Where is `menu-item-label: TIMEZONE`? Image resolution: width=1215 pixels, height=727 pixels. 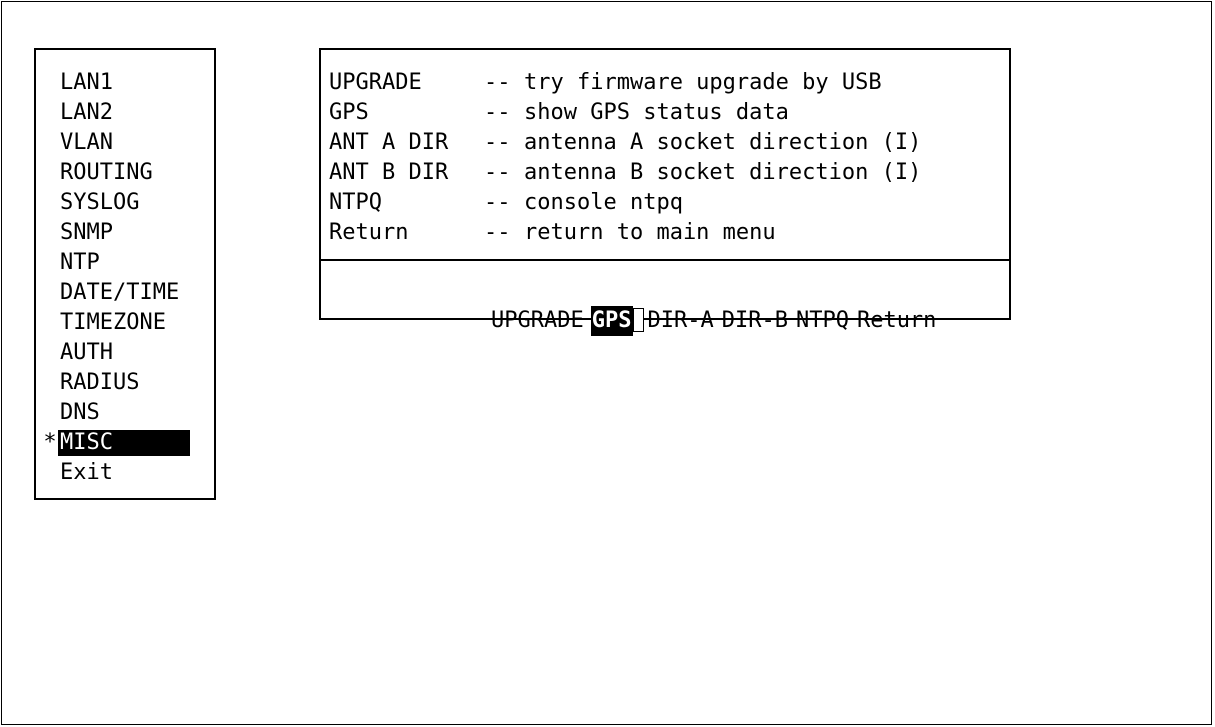 menu-item-label: TIMEZONE is located at coordinates (113, 322).